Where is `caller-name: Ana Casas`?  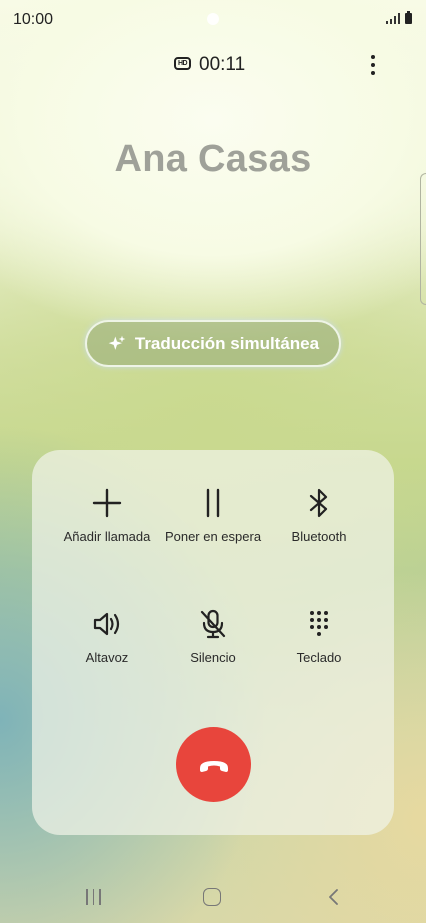
caller-name: Ana Casas is located at coordinates (213, 159).